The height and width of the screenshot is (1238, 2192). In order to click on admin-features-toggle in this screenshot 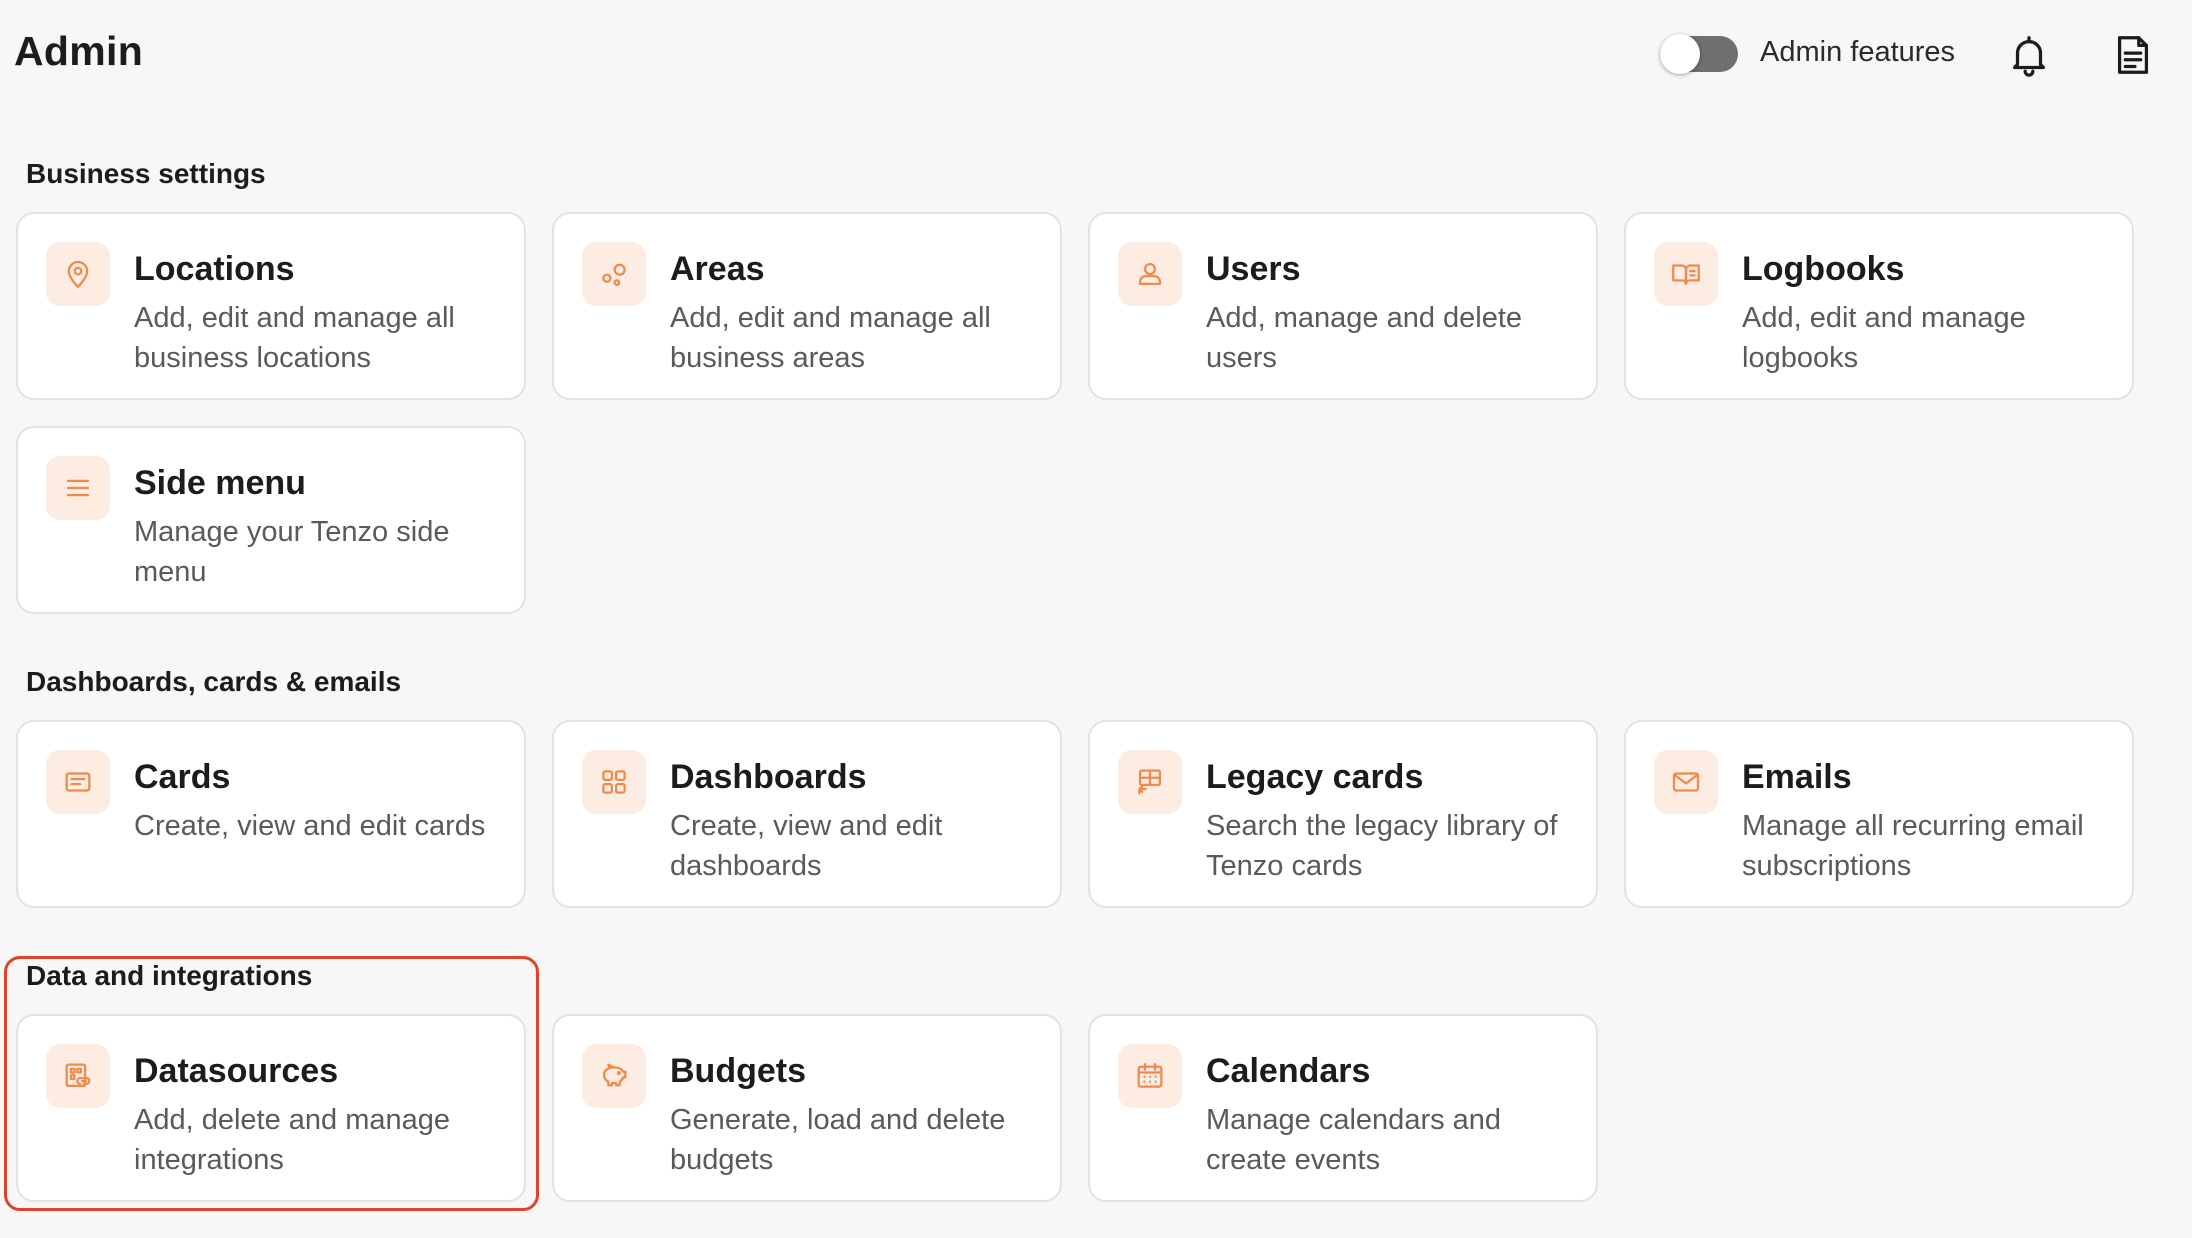, I will do `click(1699, 54)`.